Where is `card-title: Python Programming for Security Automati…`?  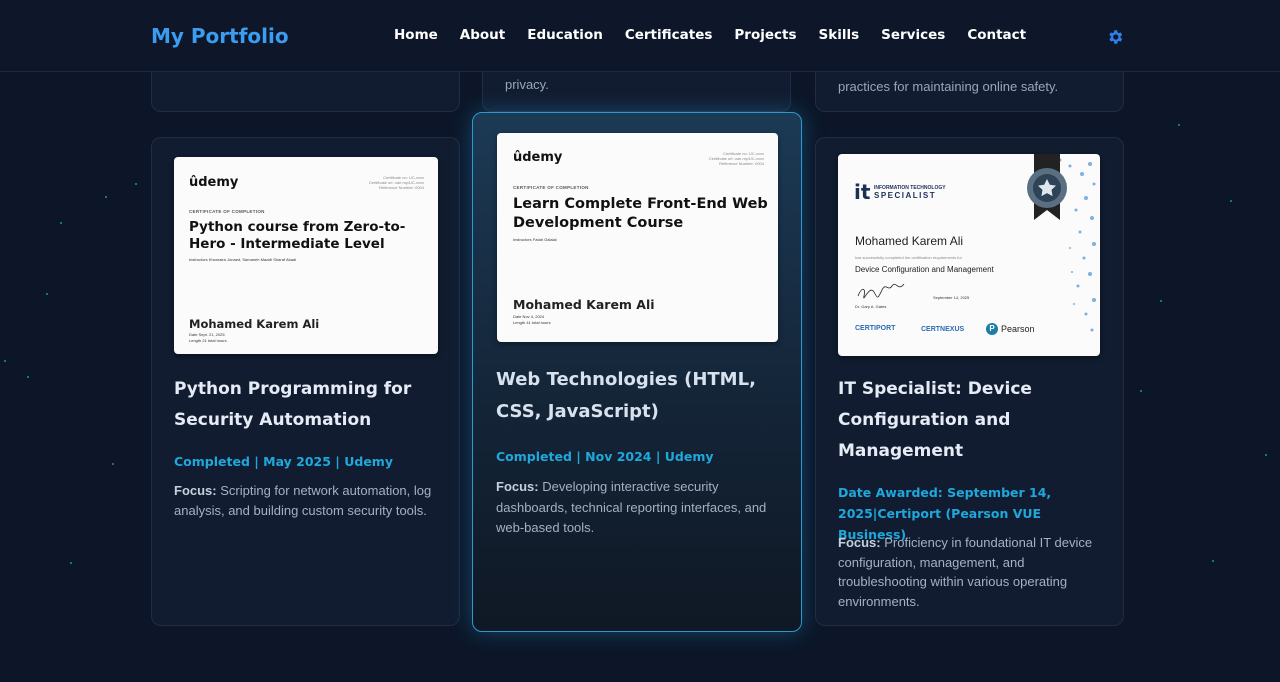 card-title: Python Programming for Security Automati… is located at coordinates (293, 404).